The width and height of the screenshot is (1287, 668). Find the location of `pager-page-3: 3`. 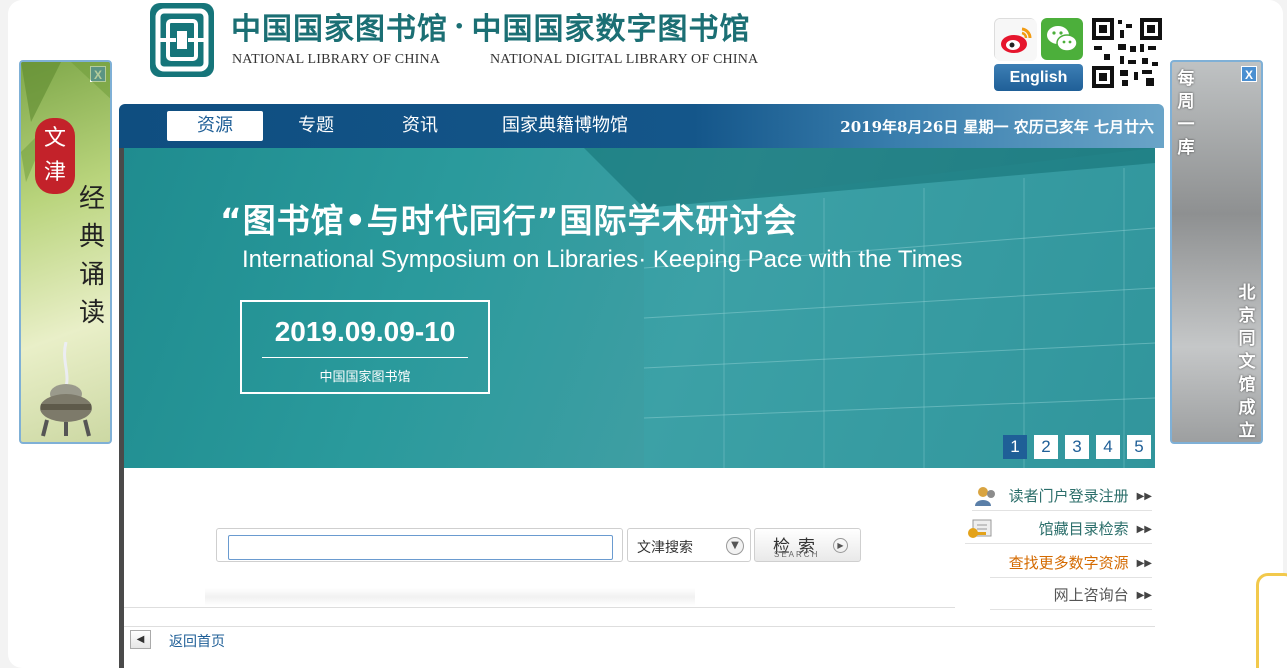

pager-page-3: 3 is located at coordinates (1077, 447).